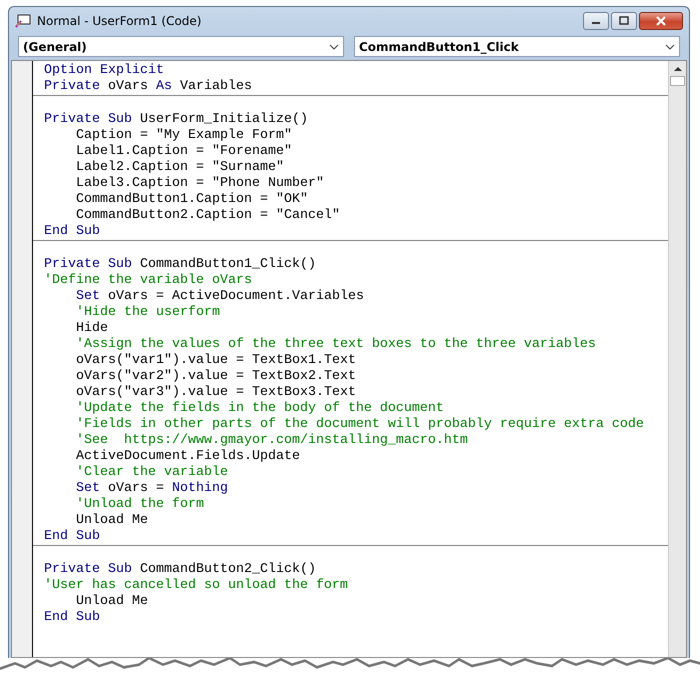 The image size is (700, 685). Describe the element at coordinates (92, 329) in the screenshot. I see `code-line: Hide` at that location.